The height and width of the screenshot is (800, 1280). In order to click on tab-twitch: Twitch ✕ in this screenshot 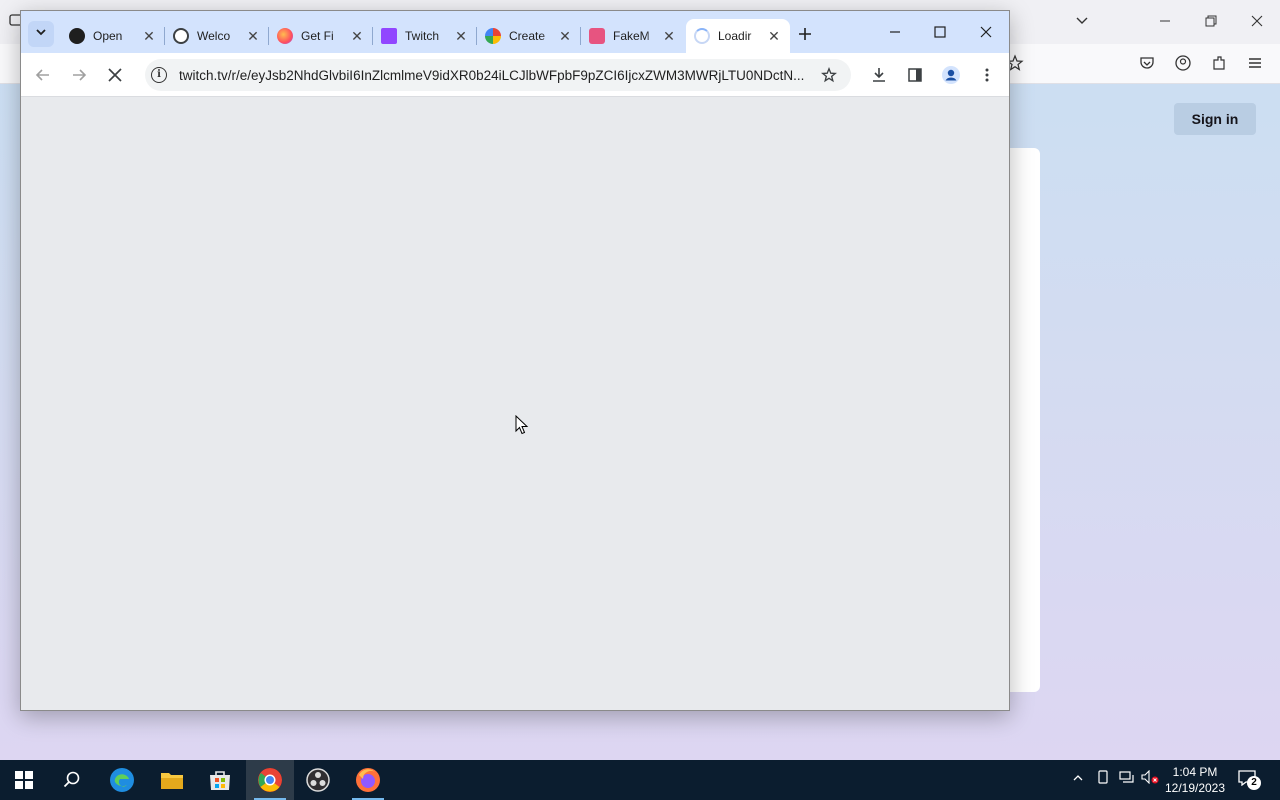, I will do `click(425, 36)`.